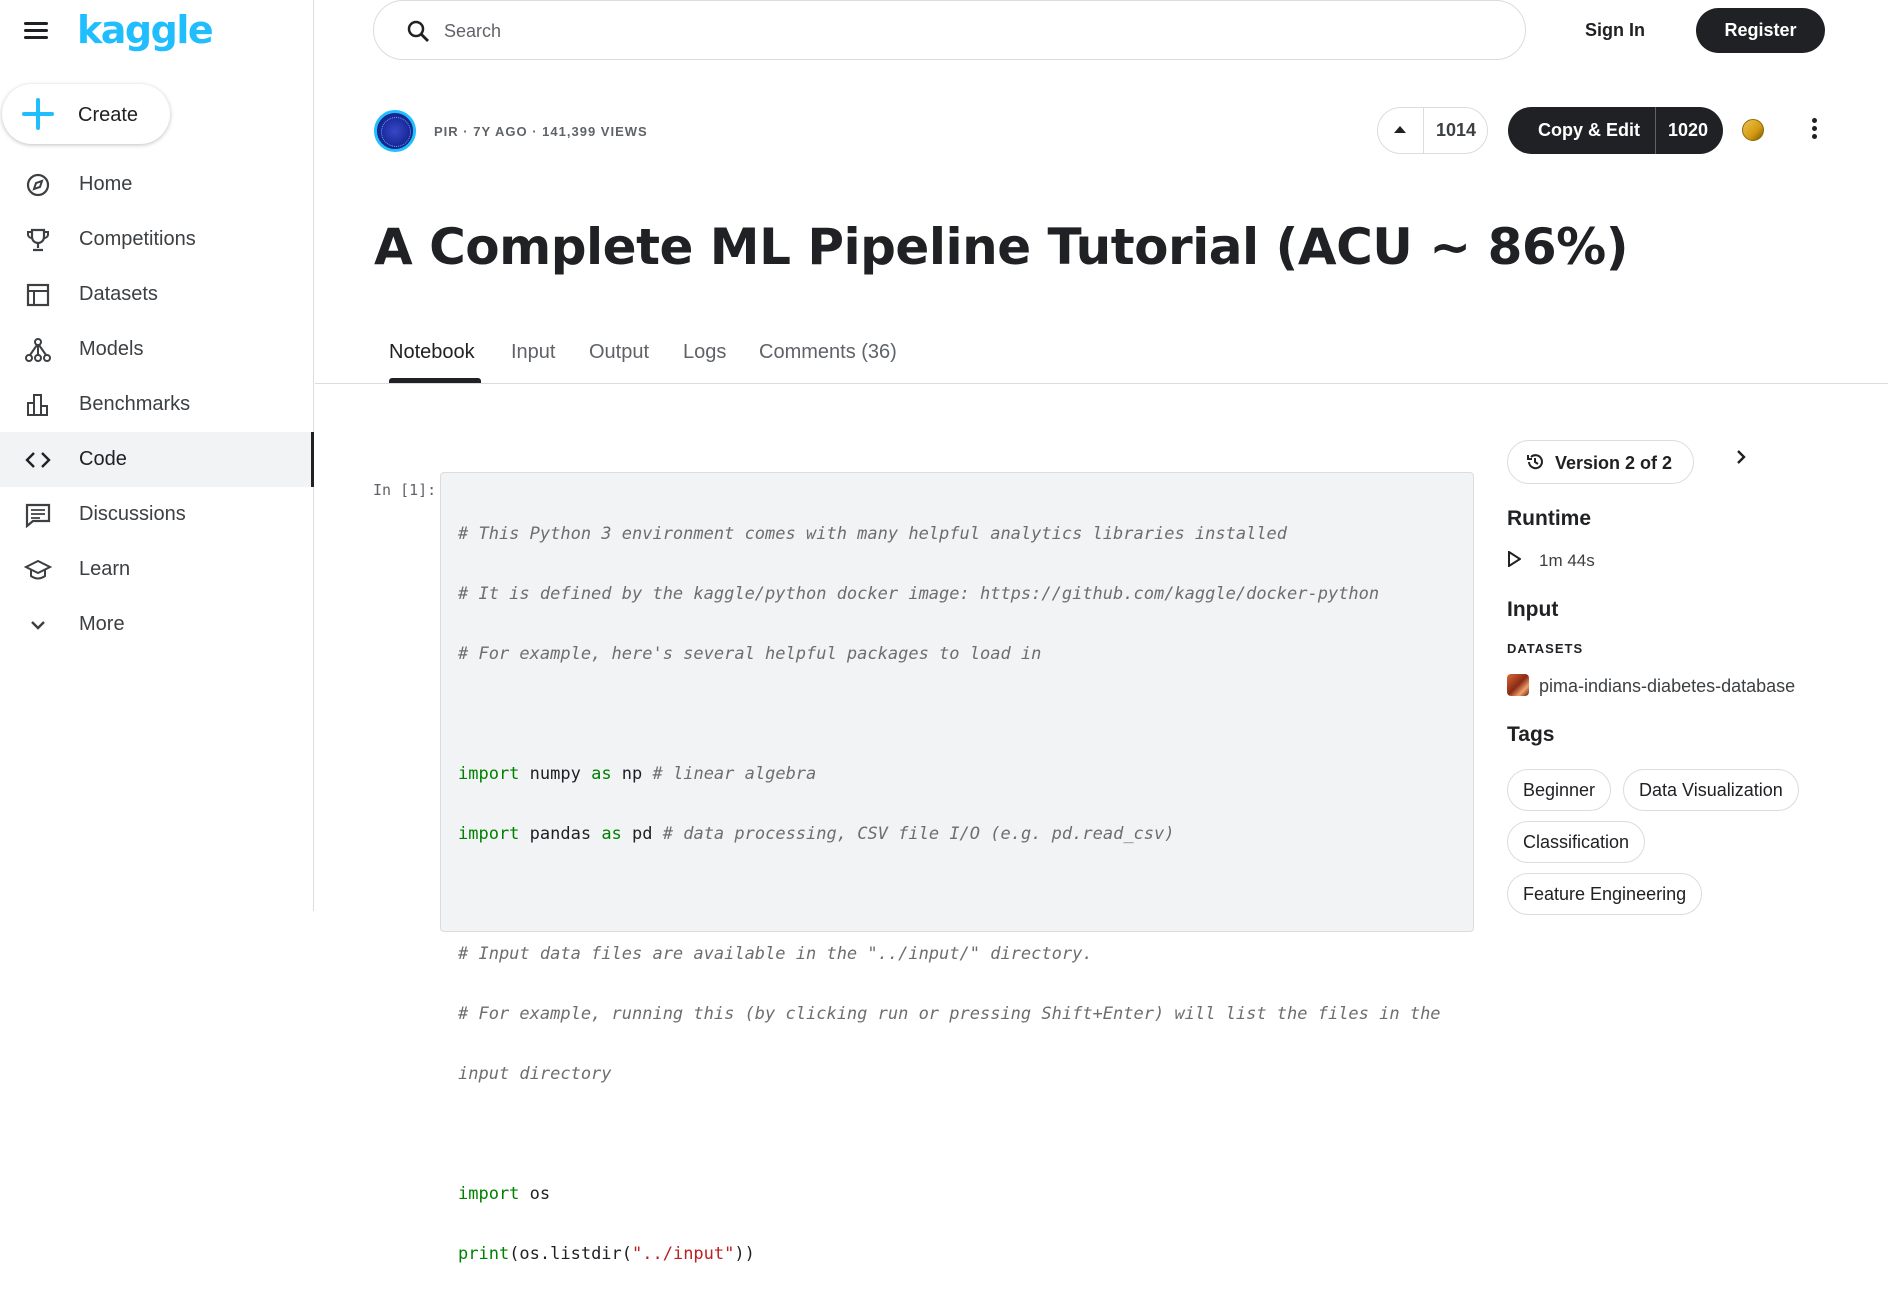  I want to click on play-icon, so click(1514, 559).